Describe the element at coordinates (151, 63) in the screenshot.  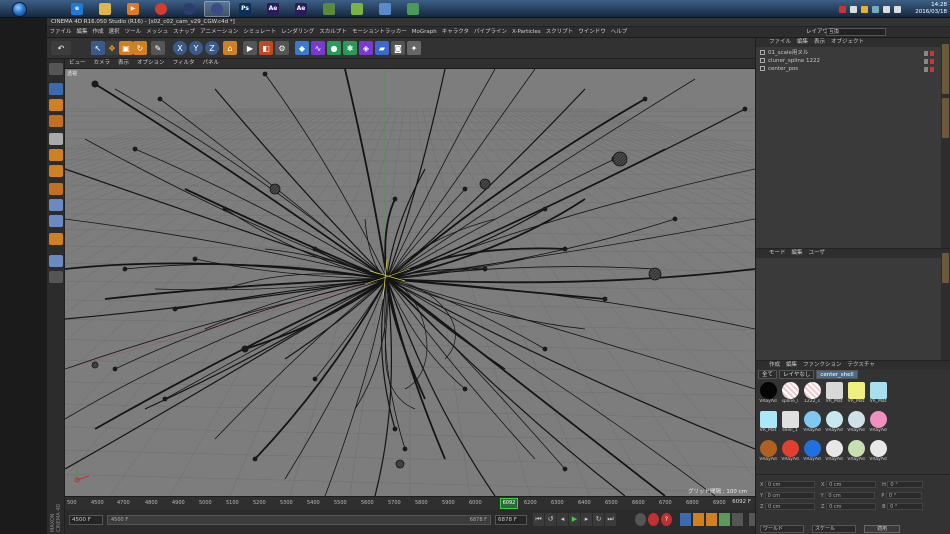
I see `viewport-menu-item: オプション` at that location.